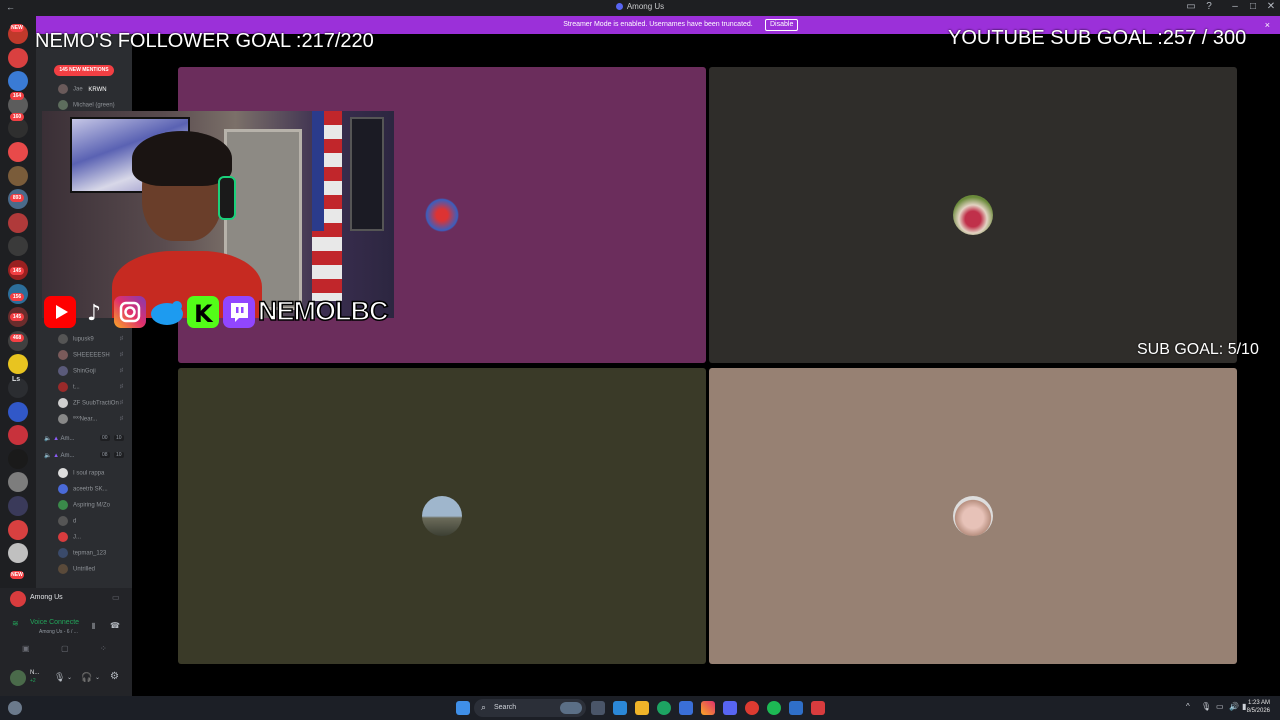 The image size is (1280, 720). I want to click on microphone-tray-icon: 🎙, so click(1206, 706).